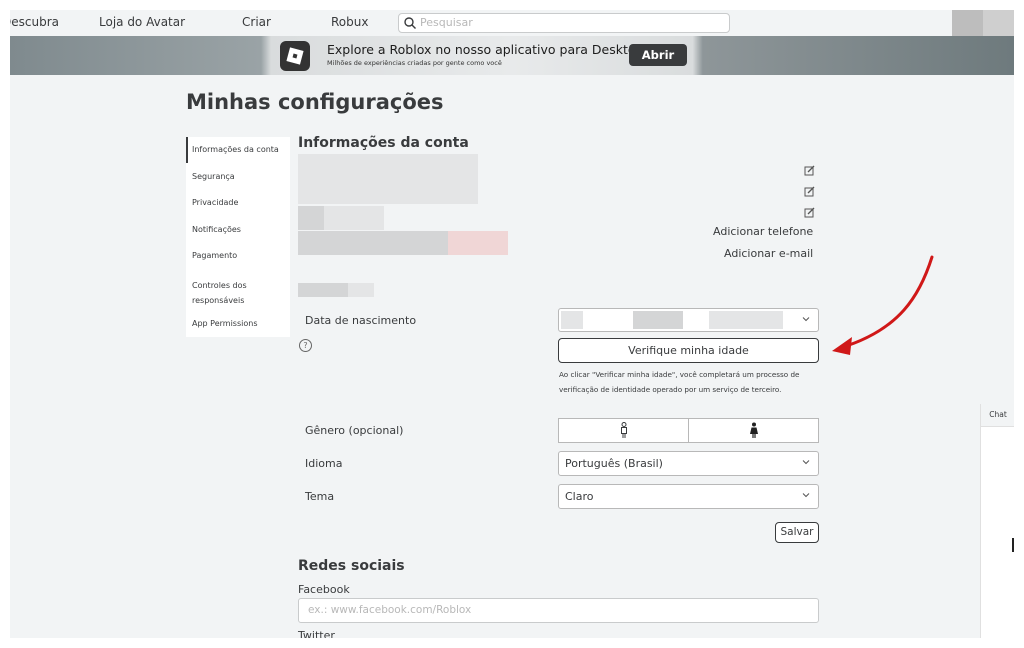  What do you see at coordinates (383, 143) in the screenshot?
I see `account-info-title: Informações da conta` at bounding box center [383, 143].